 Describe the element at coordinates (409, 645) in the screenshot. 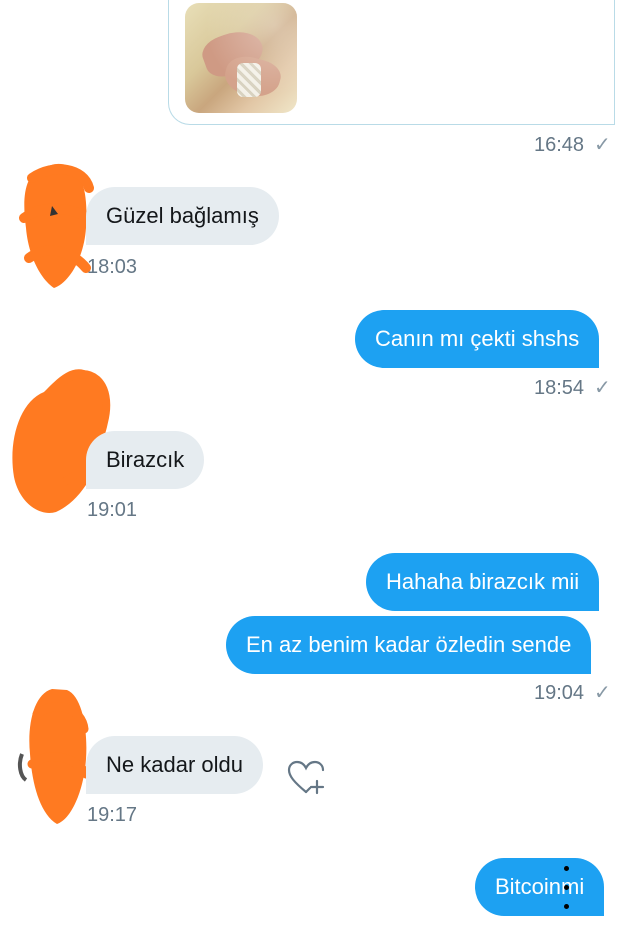

I see `message-bubble-sent: En az benim kadar özledin sende` at that location.